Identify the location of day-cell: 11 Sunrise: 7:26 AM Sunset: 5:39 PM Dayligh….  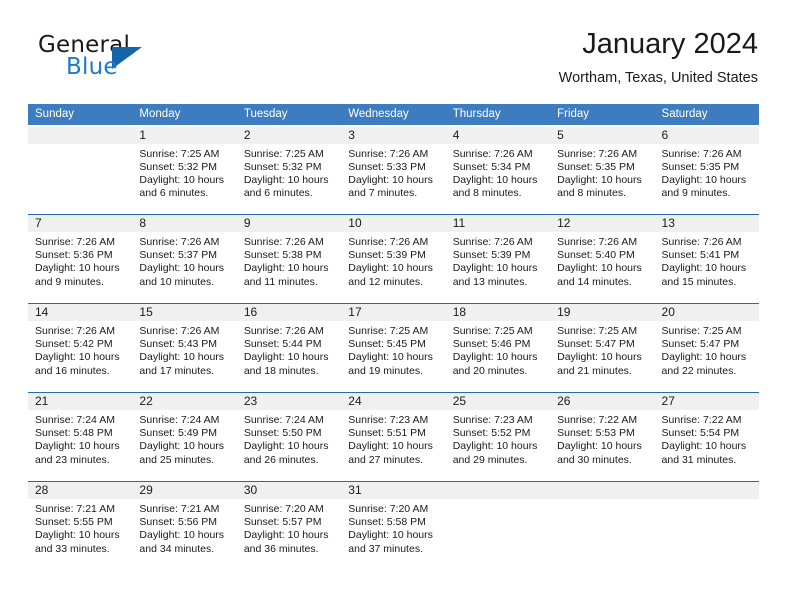
(498, 259).